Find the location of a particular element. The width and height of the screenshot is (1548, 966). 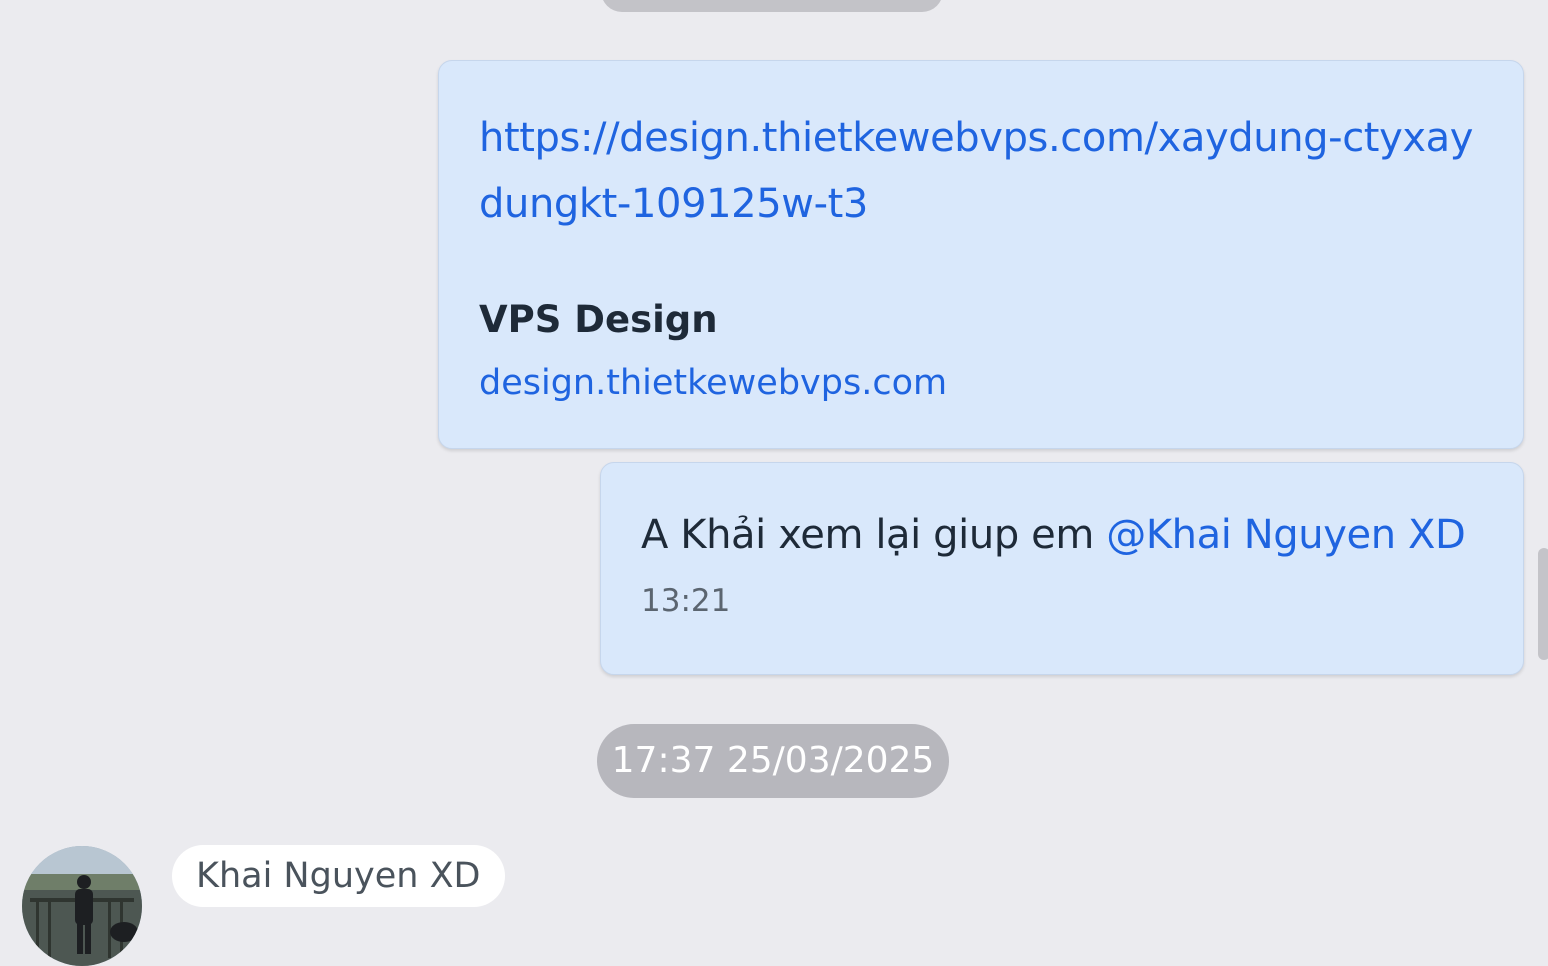

message-time: 13:21 is located at coordinates (686, 601).